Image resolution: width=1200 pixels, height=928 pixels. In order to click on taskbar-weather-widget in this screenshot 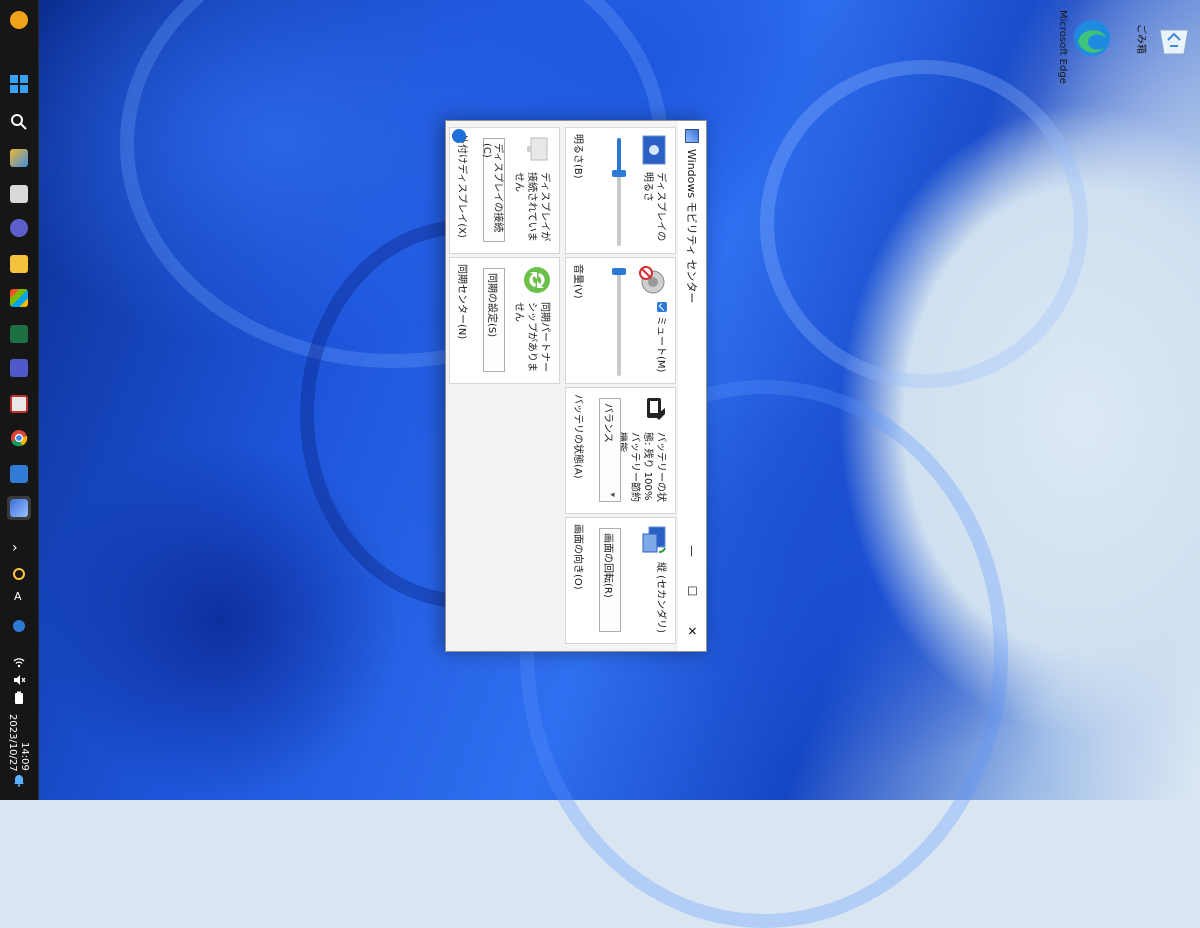, I will do `click(19, 20)`.